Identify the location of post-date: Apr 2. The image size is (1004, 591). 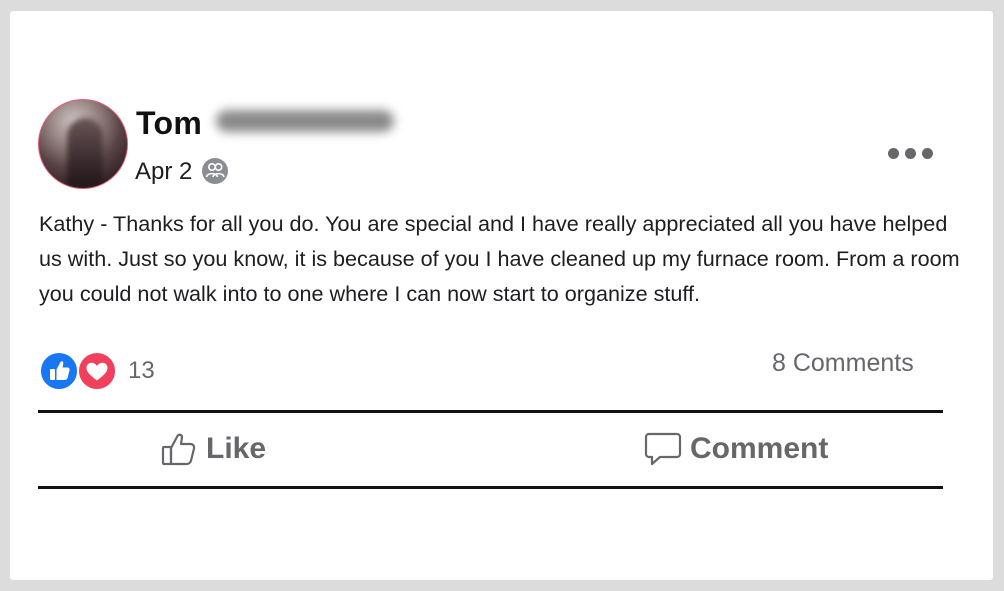
(163, 172).